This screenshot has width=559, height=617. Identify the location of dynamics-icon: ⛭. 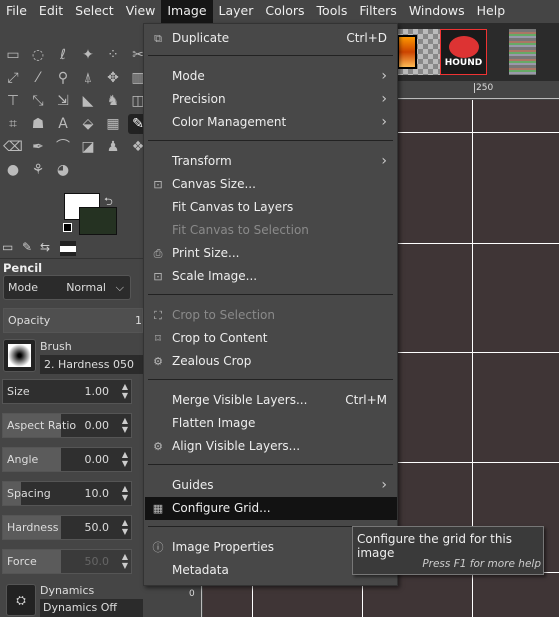
(21, 600).